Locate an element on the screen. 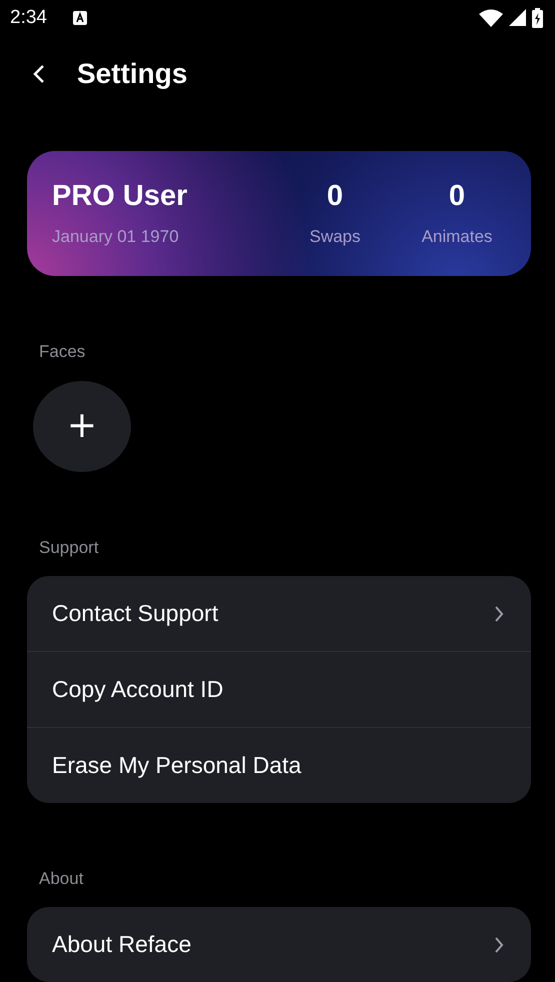  settings-item: About Reface is located at coordinates (279, 944).